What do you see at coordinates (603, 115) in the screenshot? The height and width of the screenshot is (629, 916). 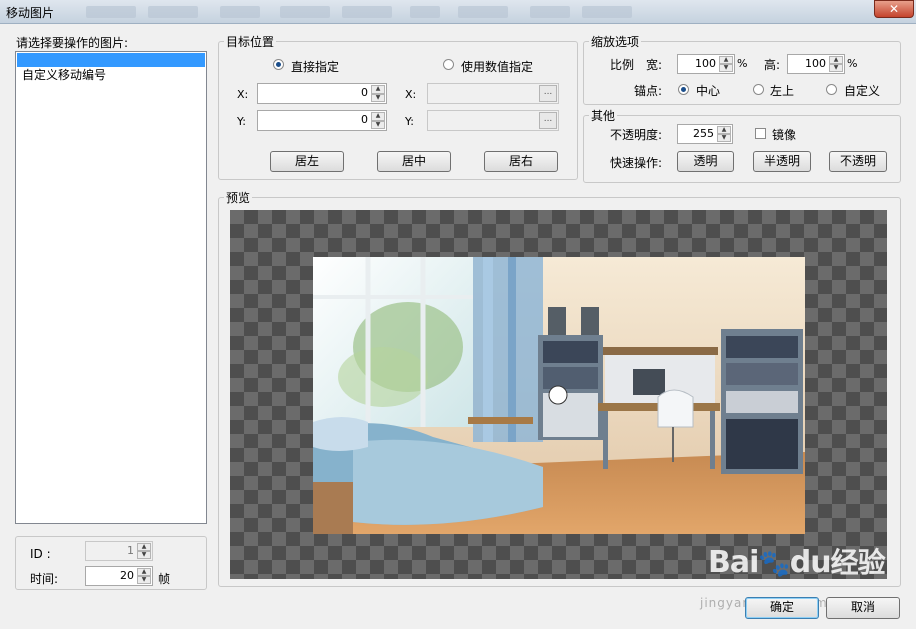 I see `other-group-label: 其他` at bounding box center [603, 115].